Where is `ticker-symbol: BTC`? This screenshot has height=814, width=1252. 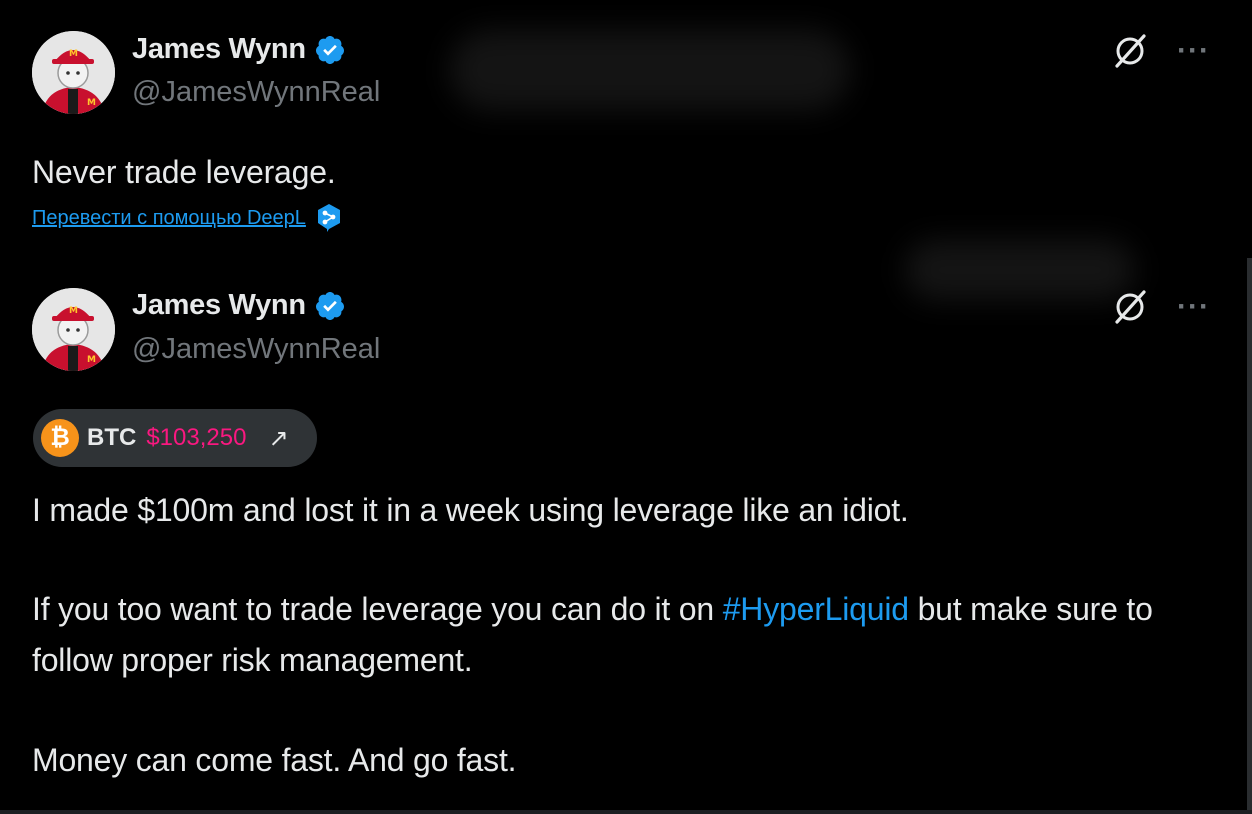 ticker-symbol: BTC is located at coordinates (112, 437).